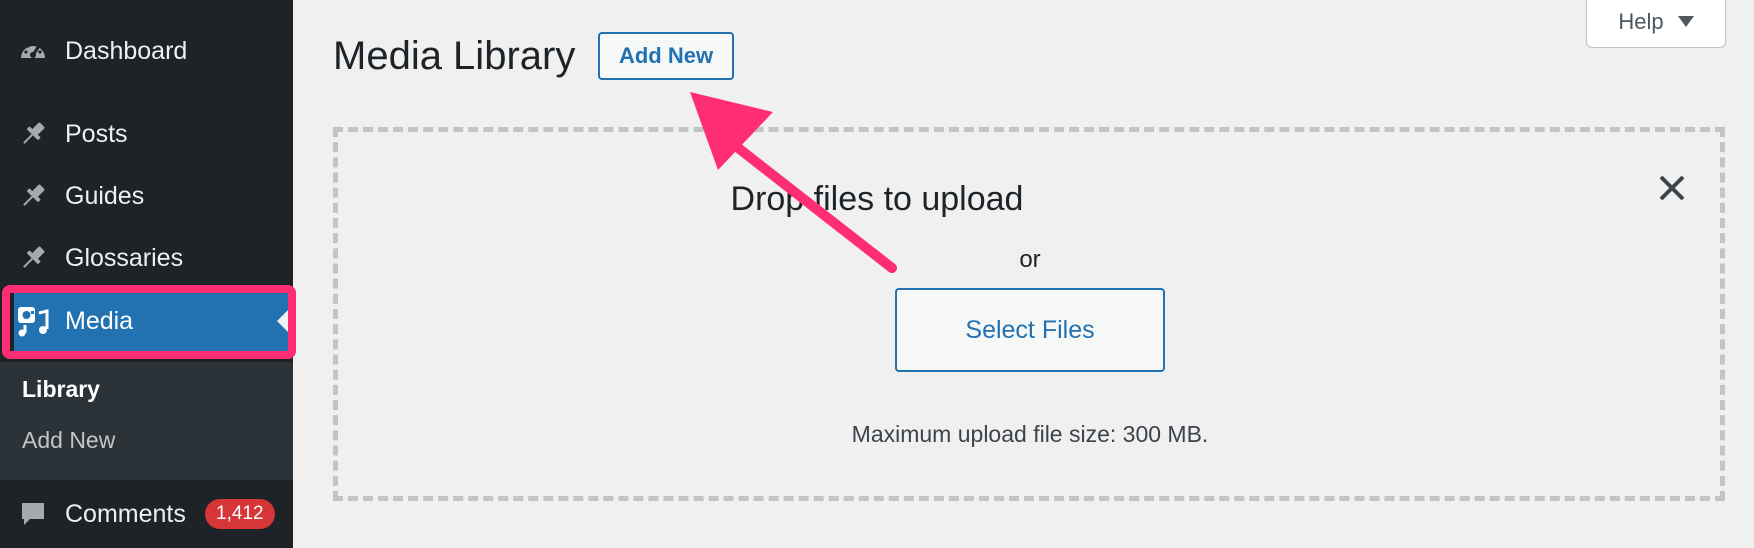 This screenshot has width=1754, height=548. What do you see at coordinates (146, 134) in the screenshot?
I see `sidebar-item-posts: Posts` at bounding box center [146, 134].